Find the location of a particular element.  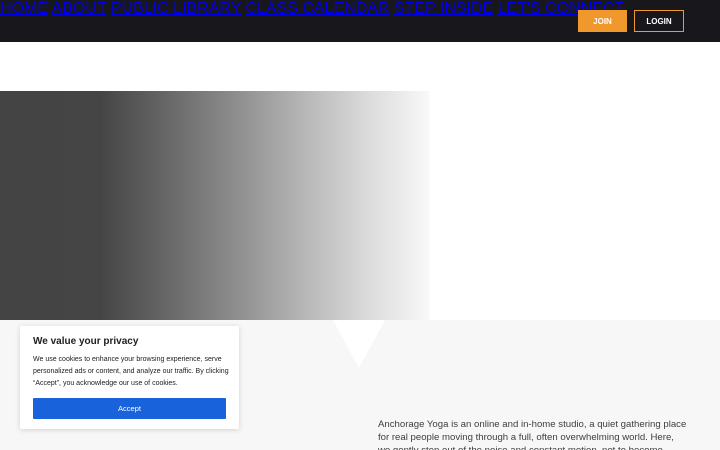

login-button: LOGIN is located at coordinates (659, 21).